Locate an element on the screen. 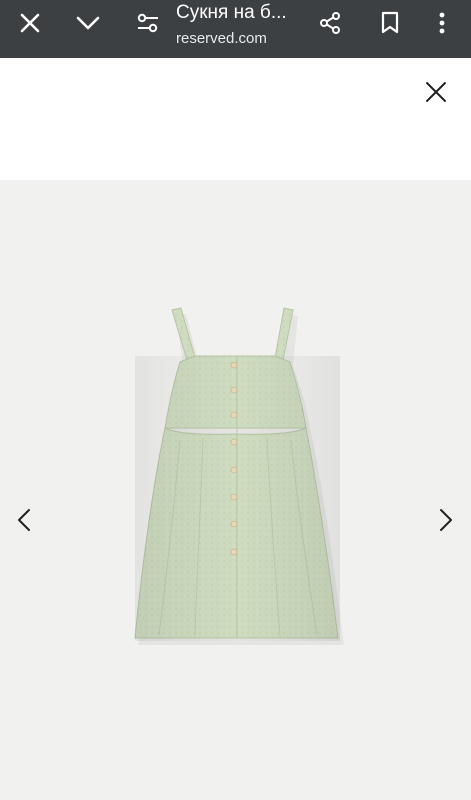 This screenshot has height=800, width=471. share-icon is located at coordinates (330, 23).